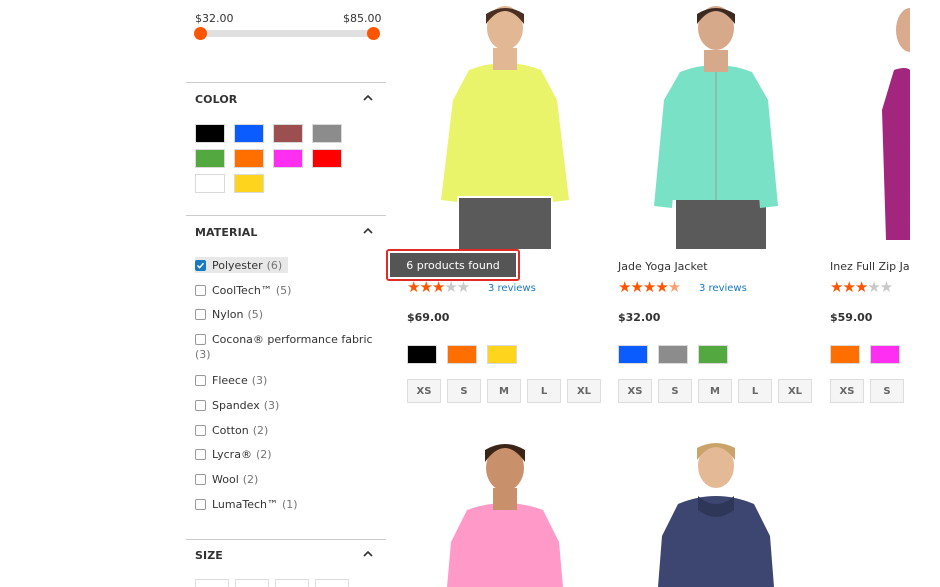 Image resolution: width=940 pixels, height=587 pixels. Describe the element at coordinates (373, 33) in the screenshot. I see `price-slider-max-handle` at that location.